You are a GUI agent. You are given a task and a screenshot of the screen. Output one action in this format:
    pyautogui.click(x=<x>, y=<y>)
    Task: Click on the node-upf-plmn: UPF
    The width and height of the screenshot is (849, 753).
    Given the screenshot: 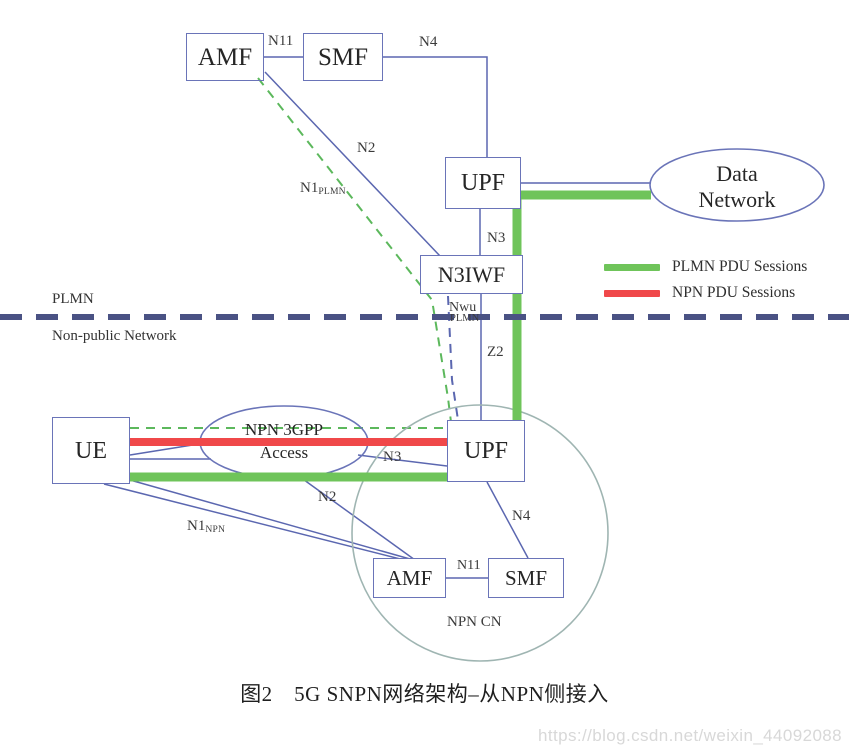 What is the action you would take?
    pyautogui.click(x=483, y=183)
    